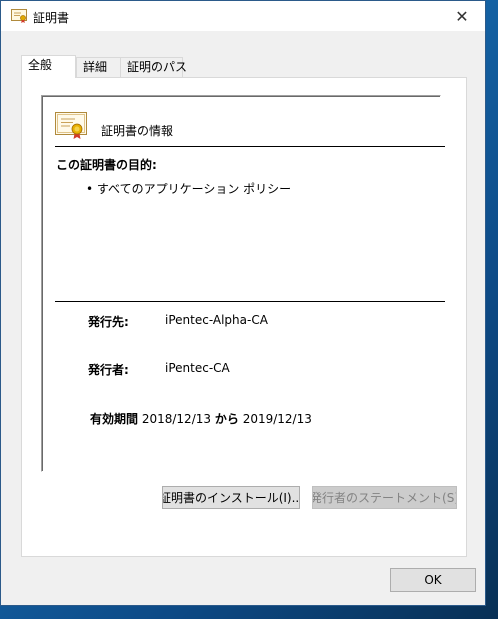 This screenshot has width=498, height=619. I want to click on tab-certification-path: 証明のパス, so click(153, 67).